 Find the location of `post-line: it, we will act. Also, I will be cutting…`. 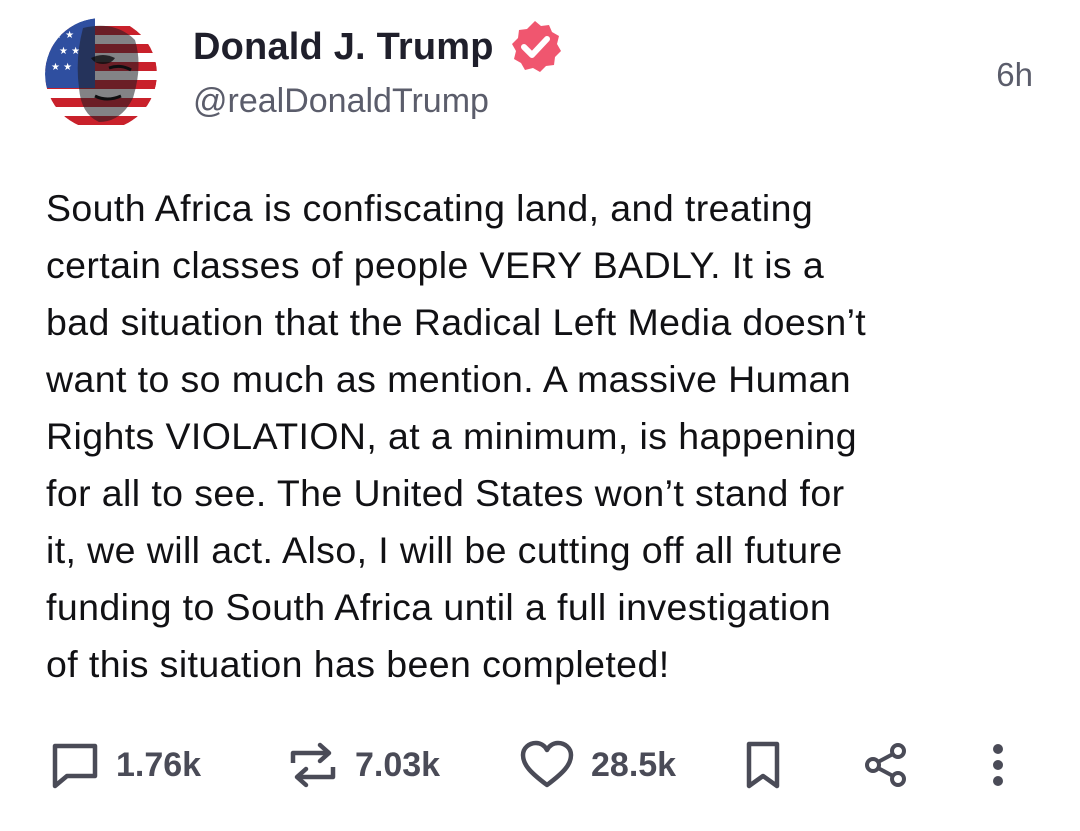

post-line: it, we will act. Also, I will be cutting… is located at coordinates (444, 550).